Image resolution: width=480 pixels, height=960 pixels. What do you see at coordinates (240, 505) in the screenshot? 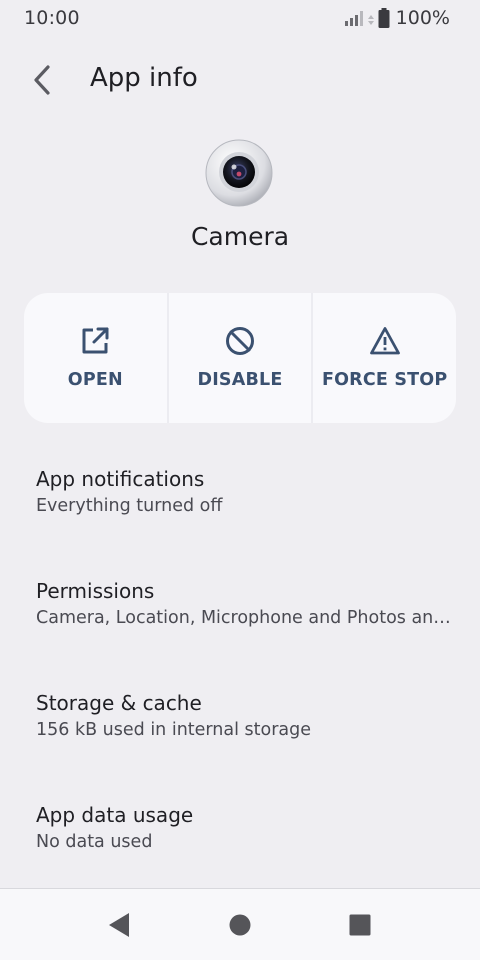
I see `app-notifications-item: App notifications Everything turned off` at bounding box center [240, 505].